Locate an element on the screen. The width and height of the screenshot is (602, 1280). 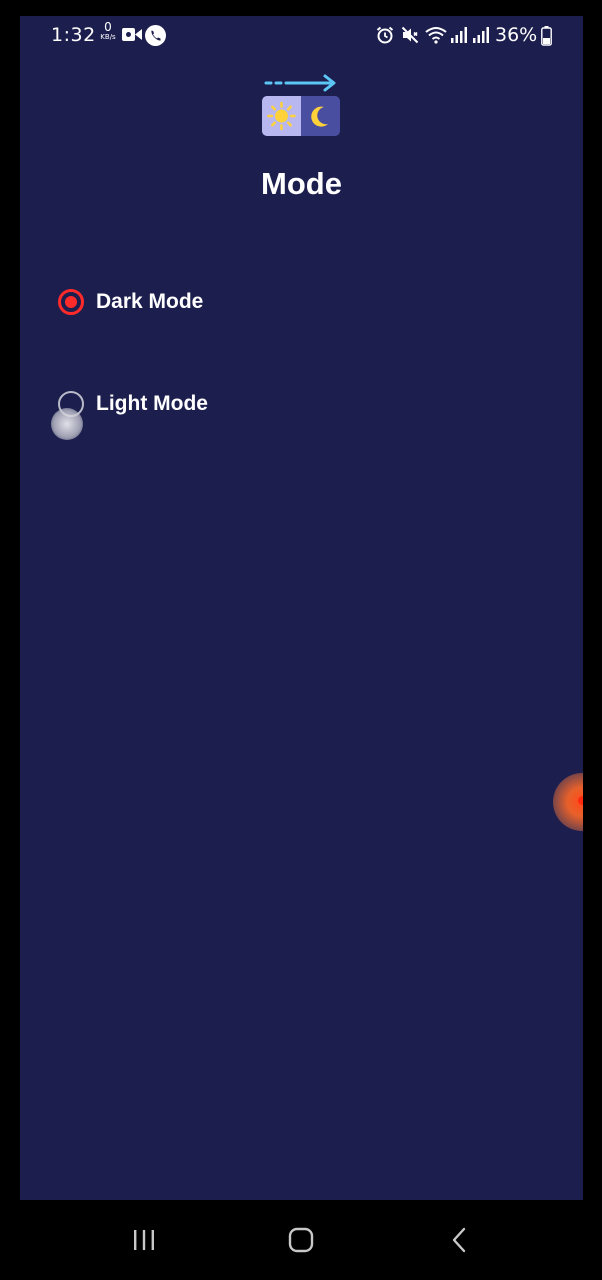
video-call-icon is located at coordinates (132, 34).